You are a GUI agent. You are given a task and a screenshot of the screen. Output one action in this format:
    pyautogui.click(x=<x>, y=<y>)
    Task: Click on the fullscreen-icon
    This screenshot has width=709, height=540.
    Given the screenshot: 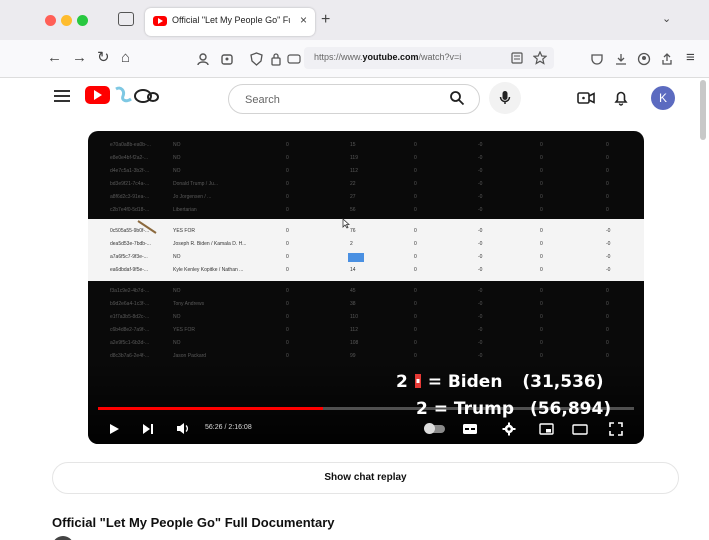 What is the action you would take?
    pyautogui.click(x=616, y=429)
    